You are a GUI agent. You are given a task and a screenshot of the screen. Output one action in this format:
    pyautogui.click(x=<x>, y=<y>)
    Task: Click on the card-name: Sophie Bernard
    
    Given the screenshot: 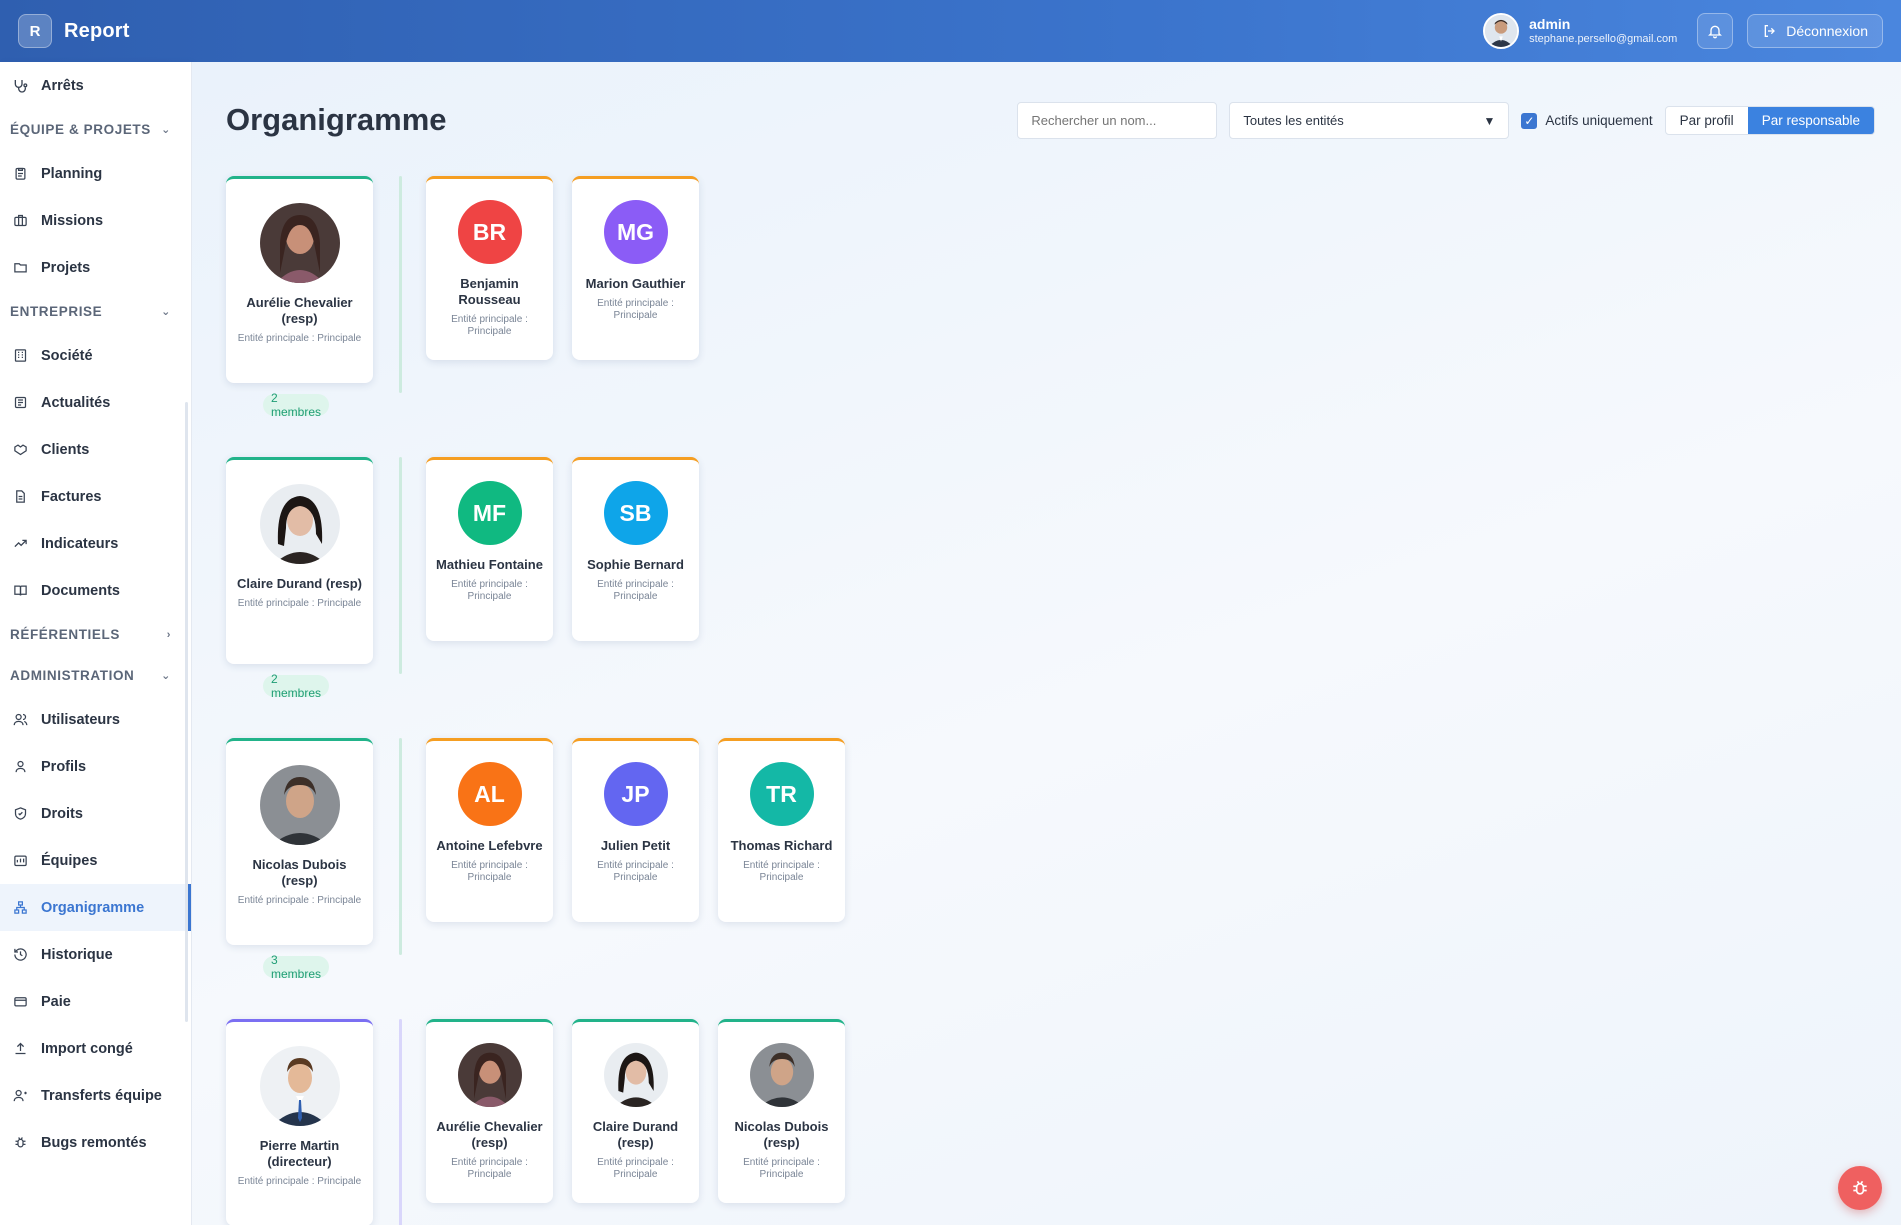 What is the action you would take?
    pyautogui.click(x=635, y=564)
    